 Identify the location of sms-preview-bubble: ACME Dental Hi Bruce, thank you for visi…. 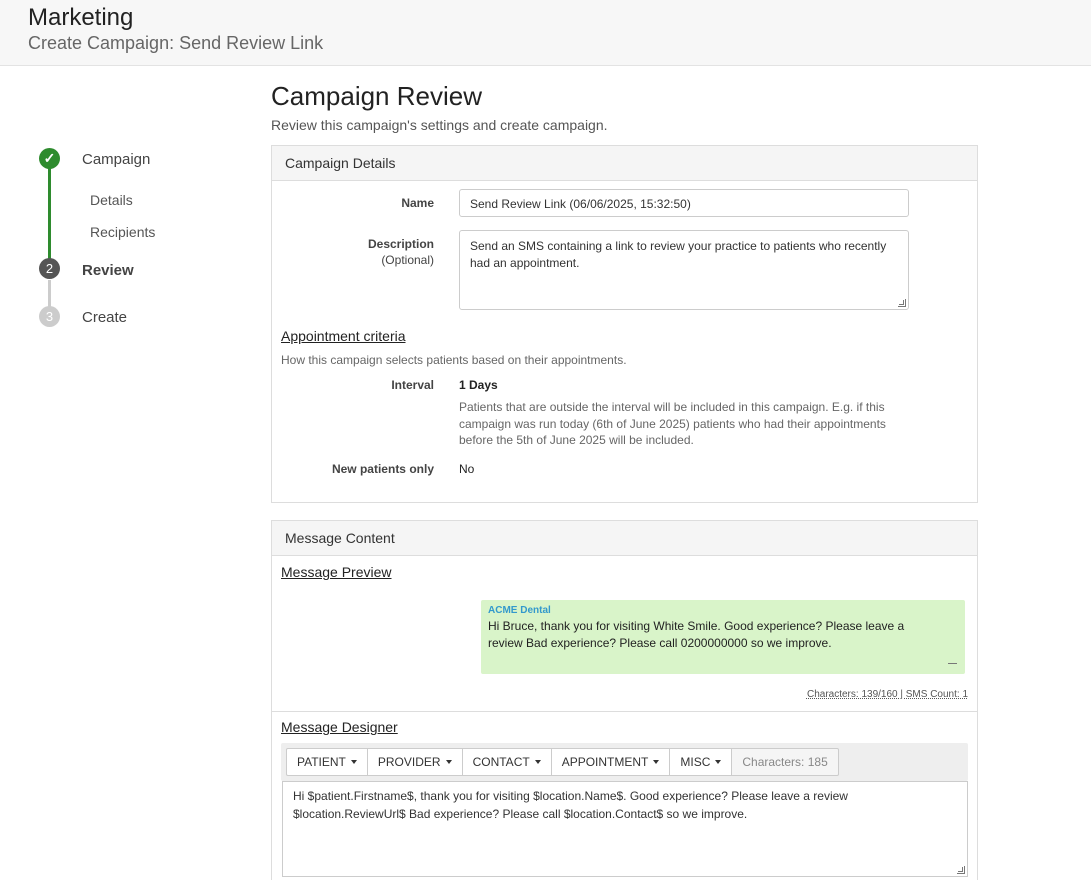
(723, 637).